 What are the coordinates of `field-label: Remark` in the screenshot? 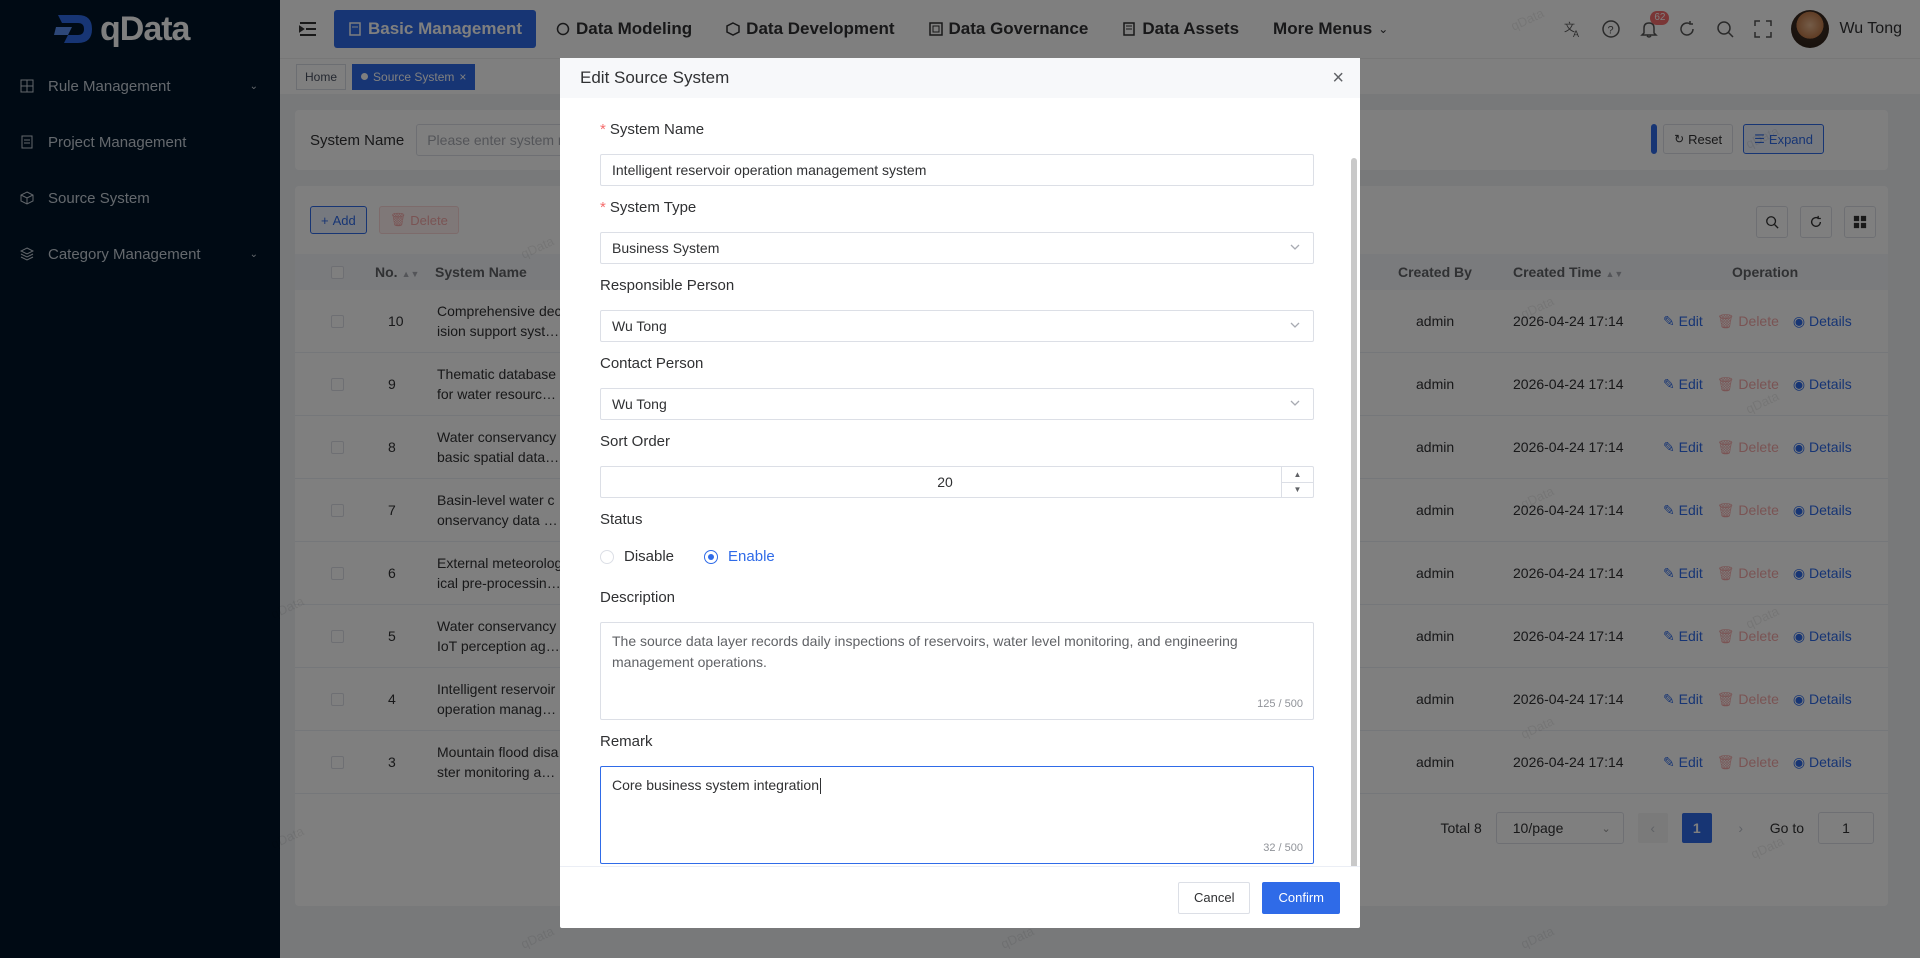 It's located at (626, 741).